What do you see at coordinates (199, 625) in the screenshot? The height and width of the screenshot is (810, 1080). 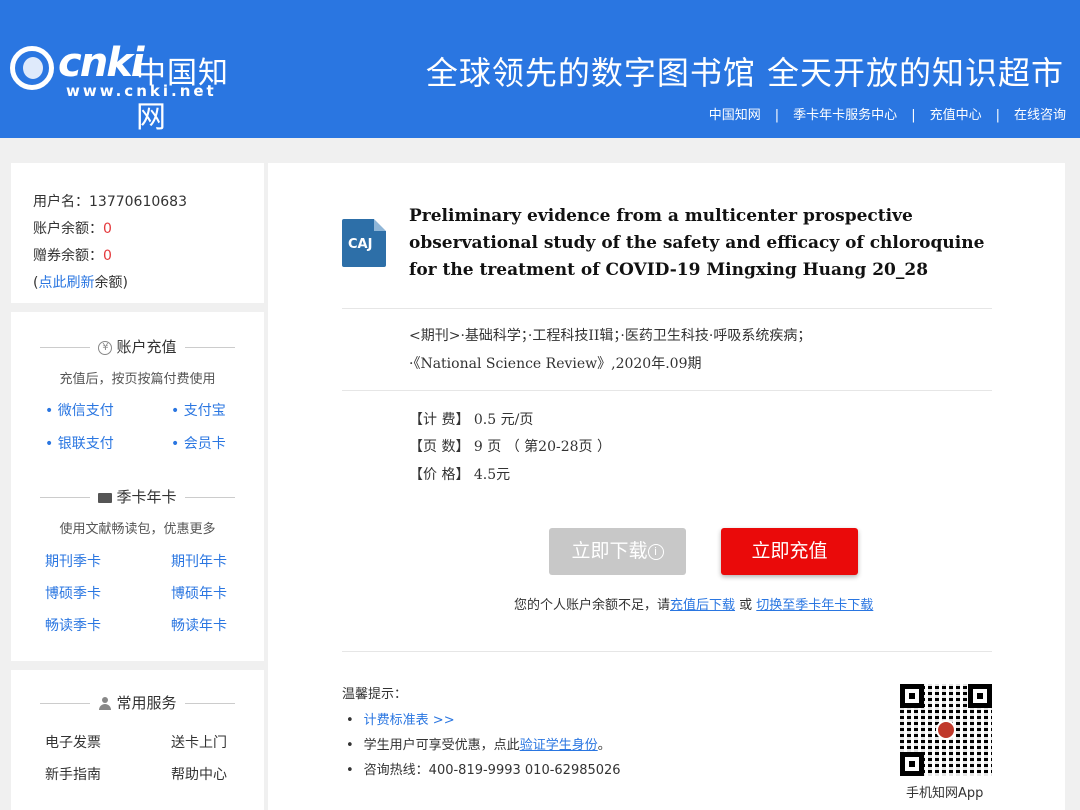 I see `unlimited-year-card-link: 畅读年卡` at bounding box center [199, 625].